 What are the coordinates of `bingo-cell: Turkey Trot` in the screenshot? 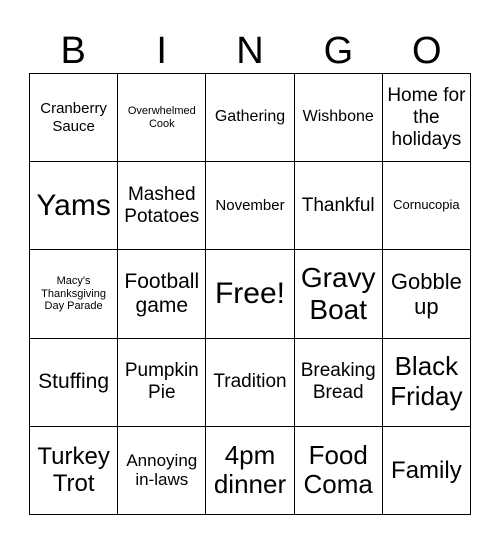 It's located at (74, 470).